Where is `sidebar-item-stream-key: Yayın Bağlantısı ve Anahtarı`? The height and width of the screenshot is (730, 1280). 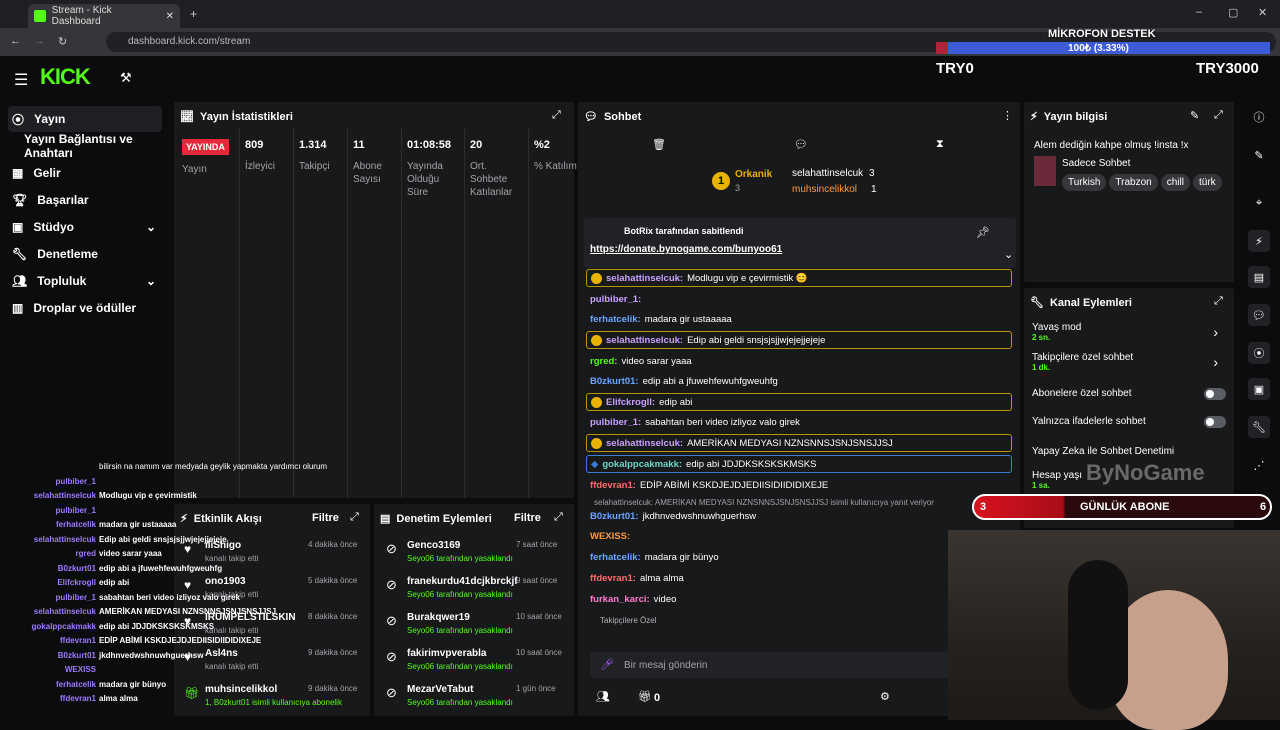
sidebar-item-stream-key: Yayın Bağlantısı ve Anahtarı is located at coordinates (89, 146).